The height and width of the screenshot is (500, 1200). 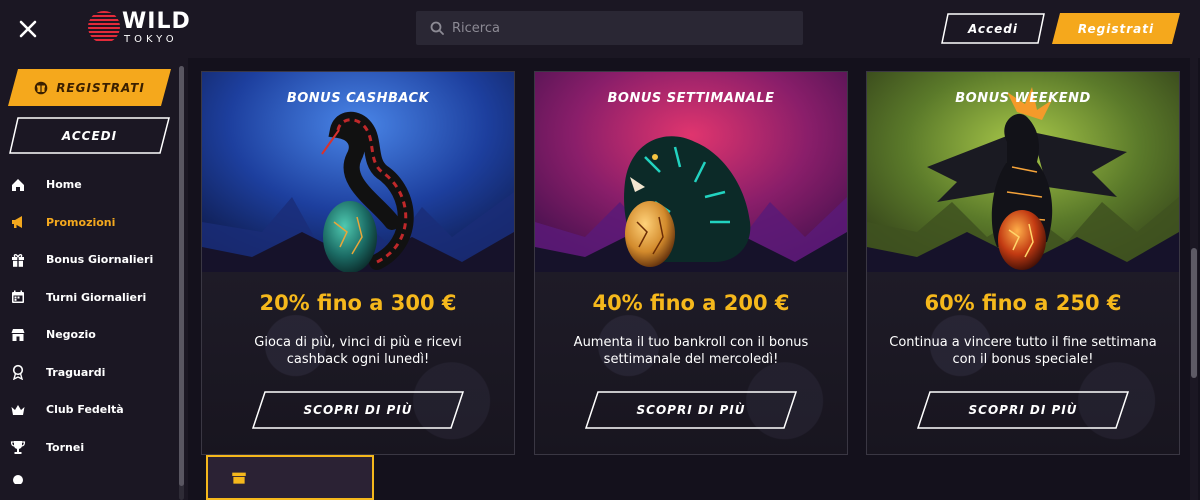 I want to click on shop-icon, so click(x=18, y=334).